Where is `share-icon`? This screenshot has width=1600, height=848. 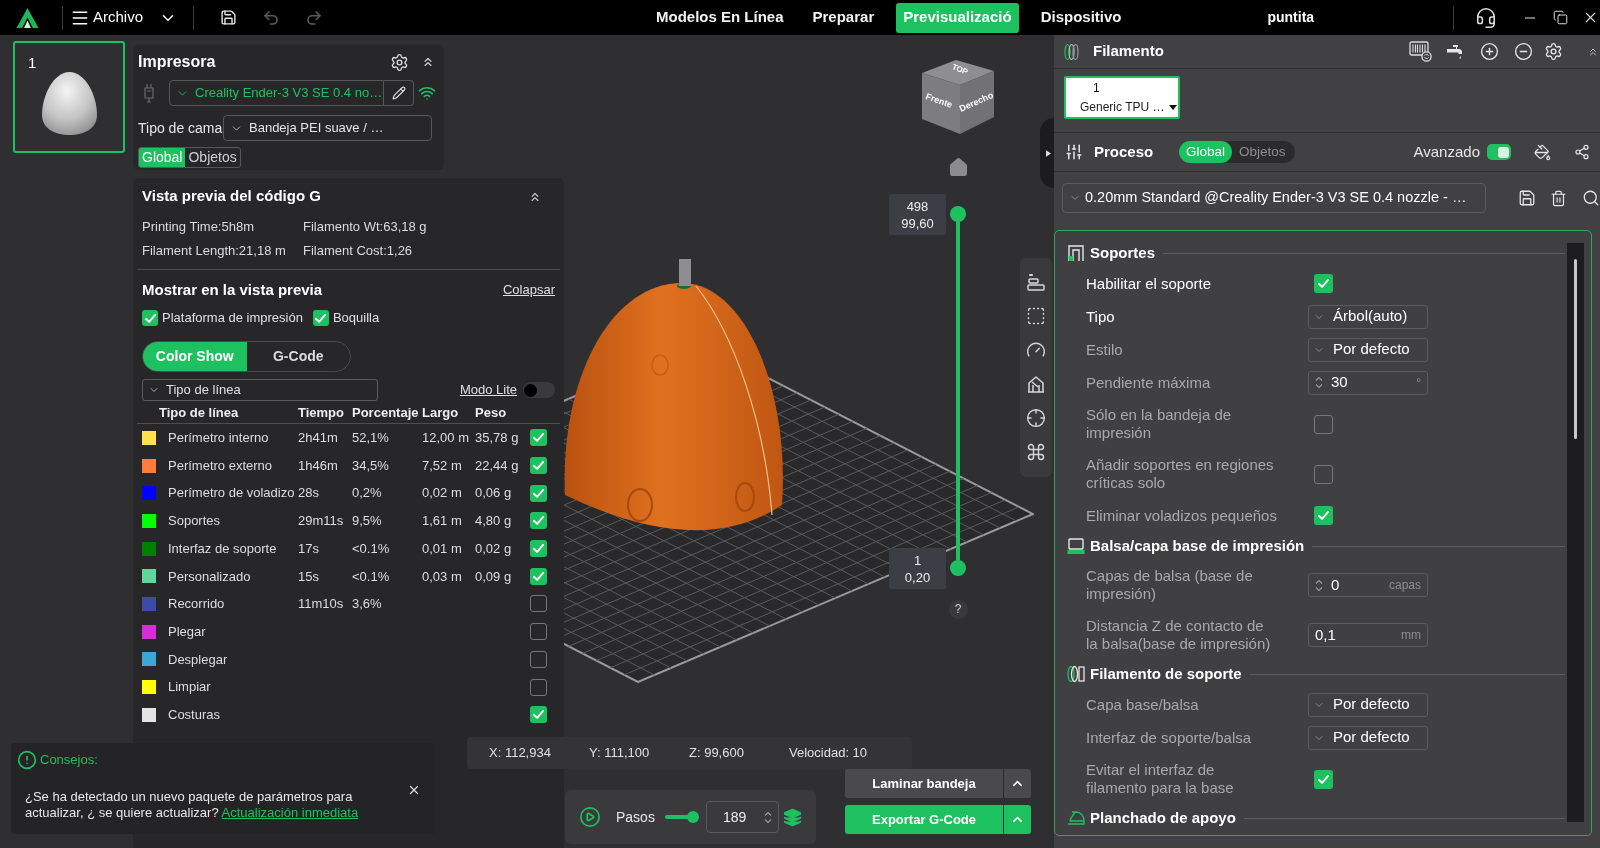
share-icon is located at coordinates (1582, 152).